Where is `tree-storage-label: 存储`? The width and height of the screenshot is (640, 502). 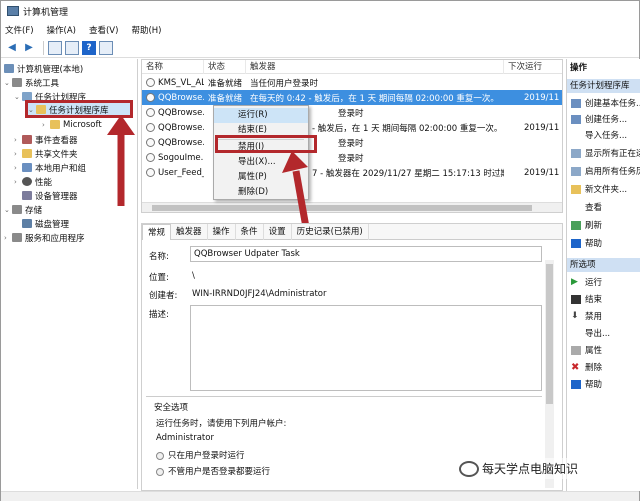
tree-storage-label: 存储 is located at coordinates (34, 210).